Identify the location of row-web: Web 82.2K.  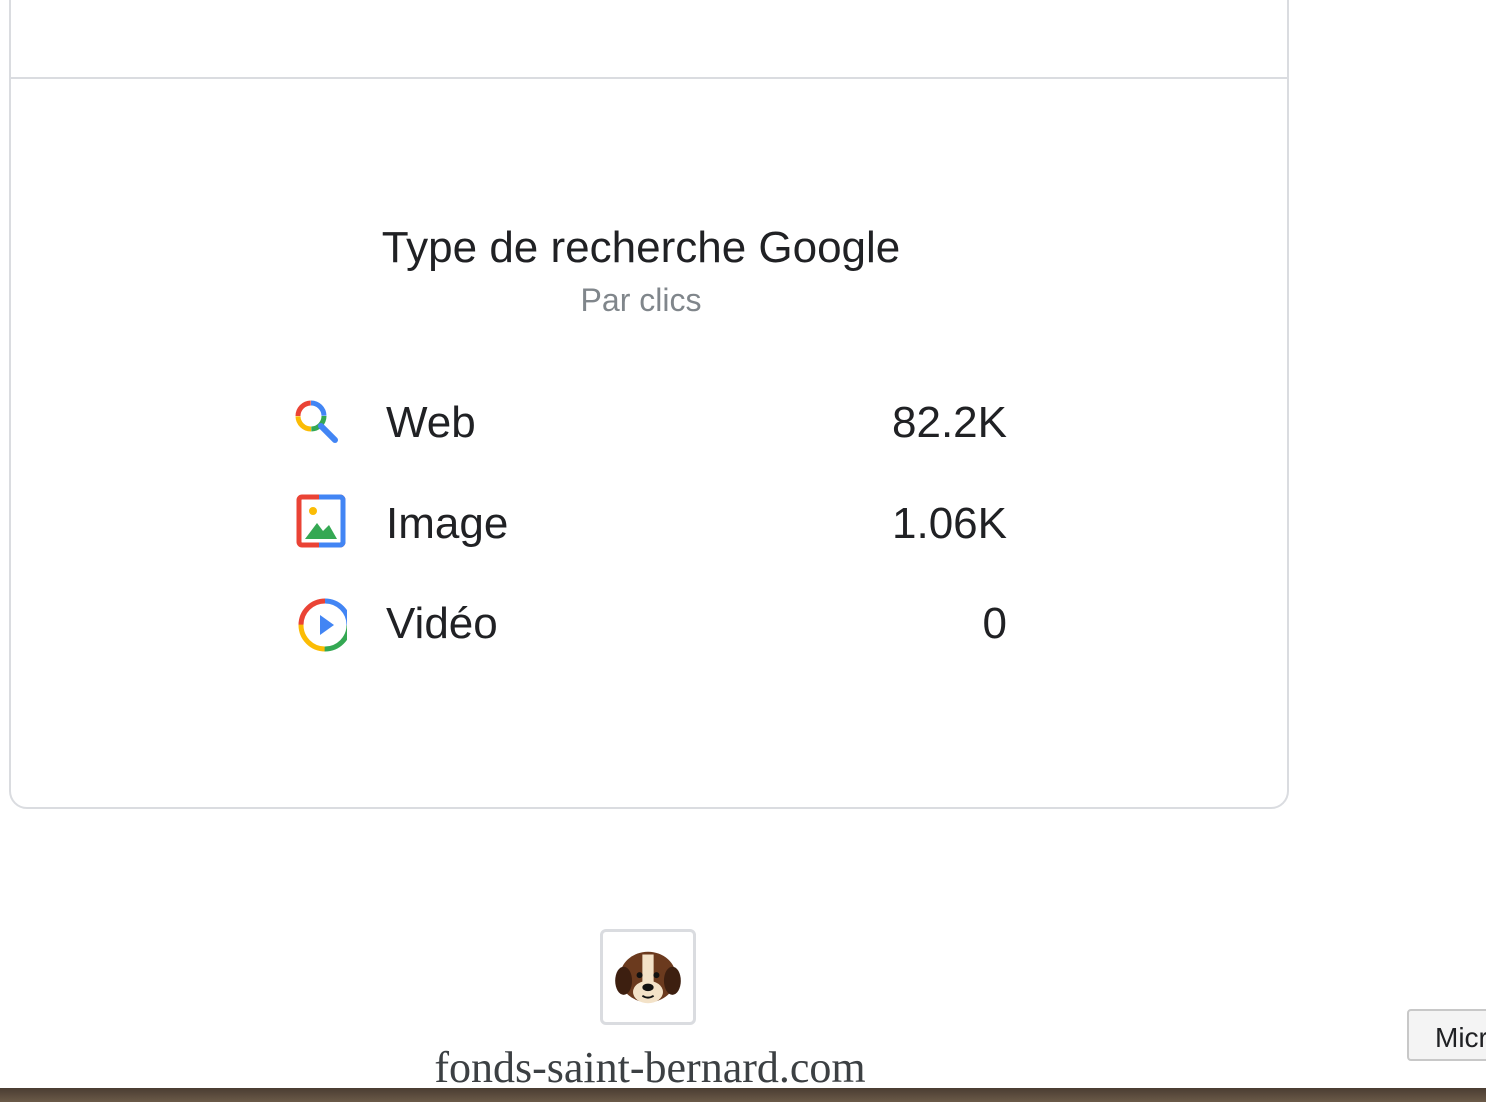
(647, 422).